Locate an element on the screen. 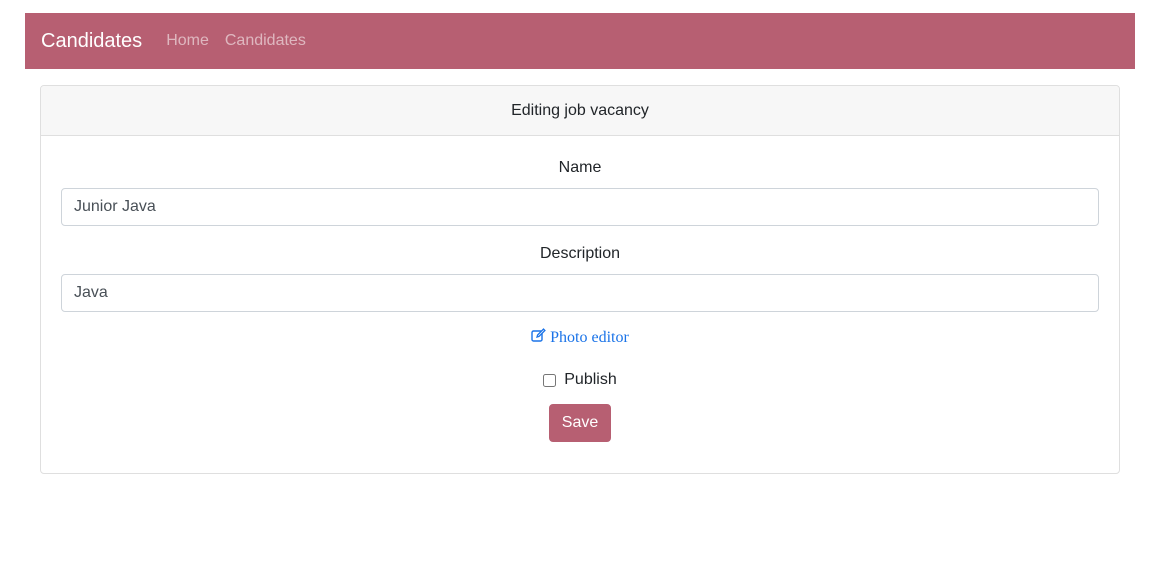 The image size is (1164, 562). navbar-brand: Candidates is located at coordinates (91, 41).